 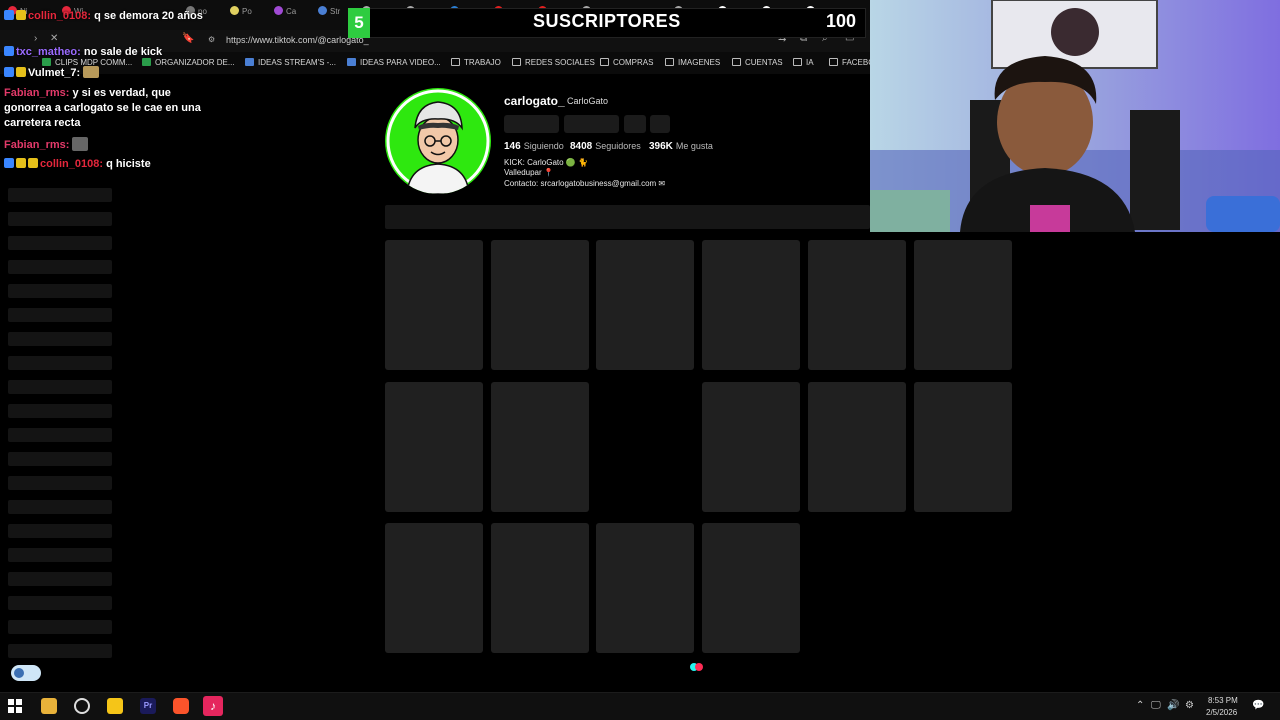 I want to click on overlay-toggle, so click(x=26, y=673).